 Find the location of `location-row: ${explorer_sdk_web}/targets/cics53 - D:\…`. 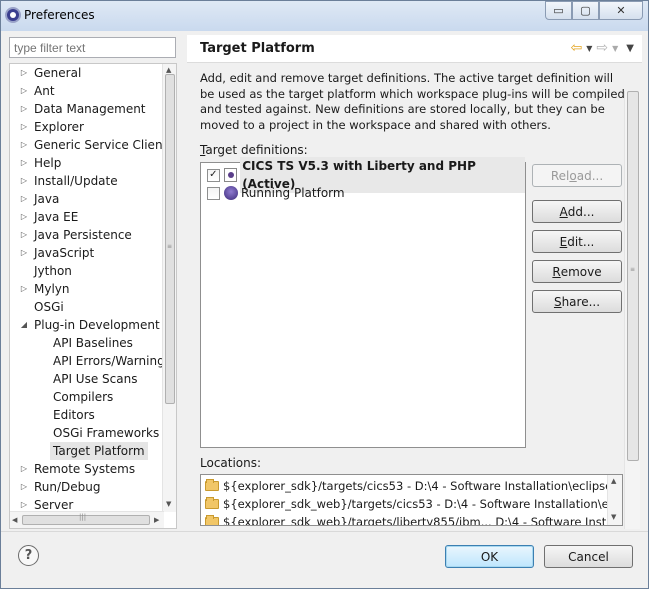

location-row: ${explorer_sdk_web}/targets/cics53 - D:\… is located at coordinates (413, 504).